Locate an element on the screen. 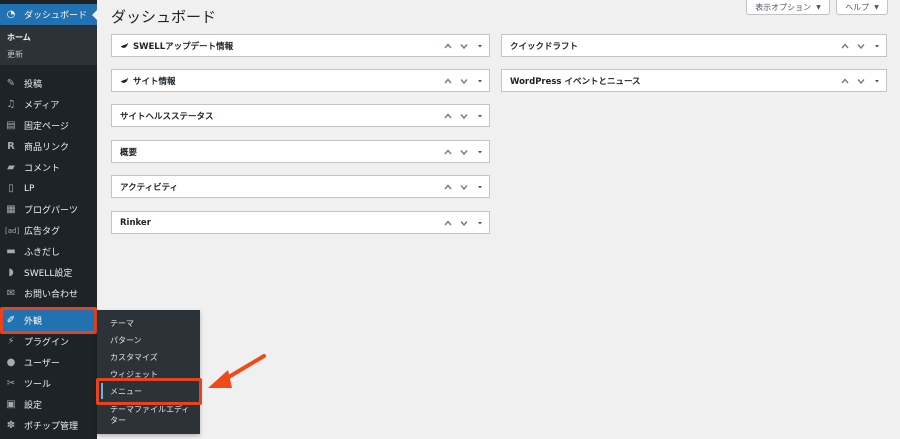 Image resolution: width=900 pixels, height=439 pixels. widget-site-health: サイトヘルスステータス is located at coordinates (300, 115).